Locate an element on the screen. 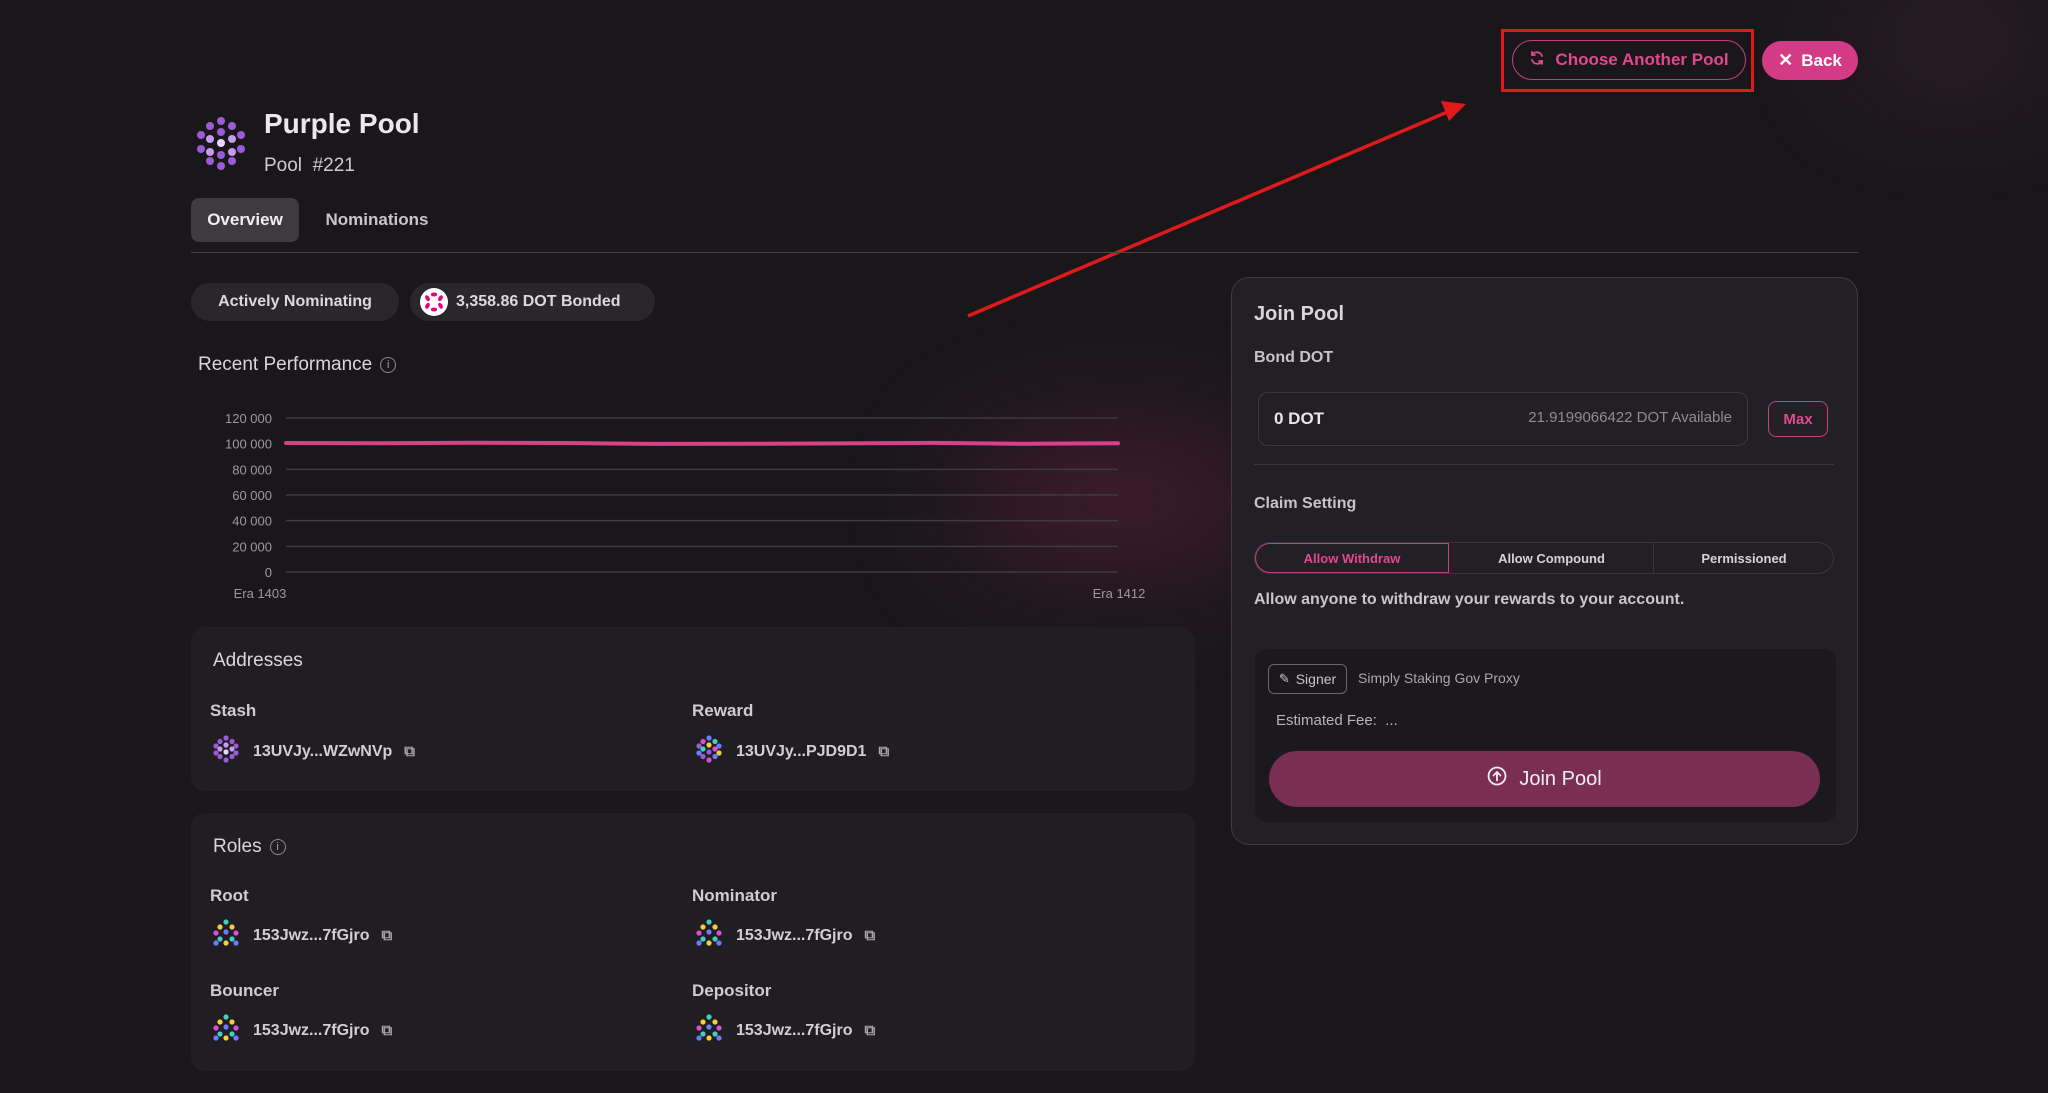  root-identicon-icon is located at coordinates (226, 935).